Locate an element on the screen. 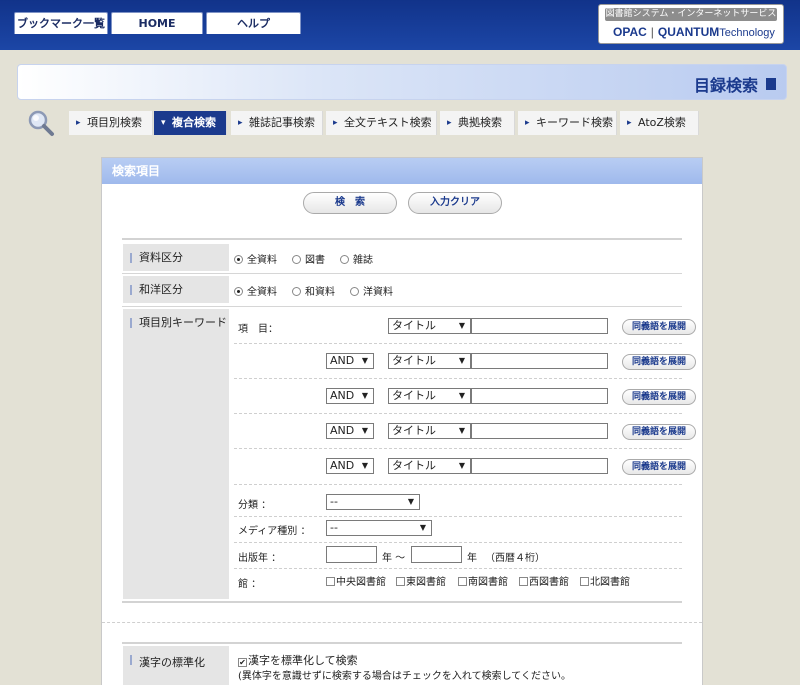  synonym-button-1: 同義語を展開 is located at coordinates (659, 327).